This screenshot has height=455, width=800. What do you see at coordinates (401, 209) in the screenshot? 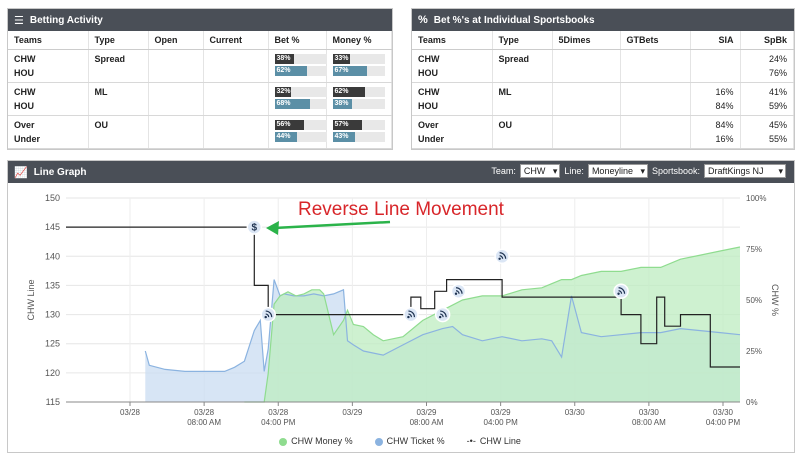
I see `reverse-line-movement-annotation: Reverse Line Movement` at bounding box center [401, 209].